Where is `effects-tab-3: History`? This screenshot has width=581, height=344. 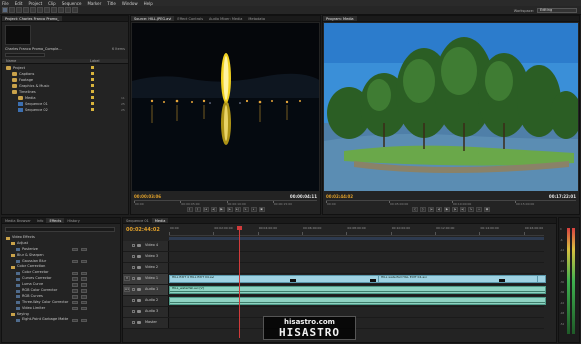 effects-tab-3: History is located at coordinates (73, 220).